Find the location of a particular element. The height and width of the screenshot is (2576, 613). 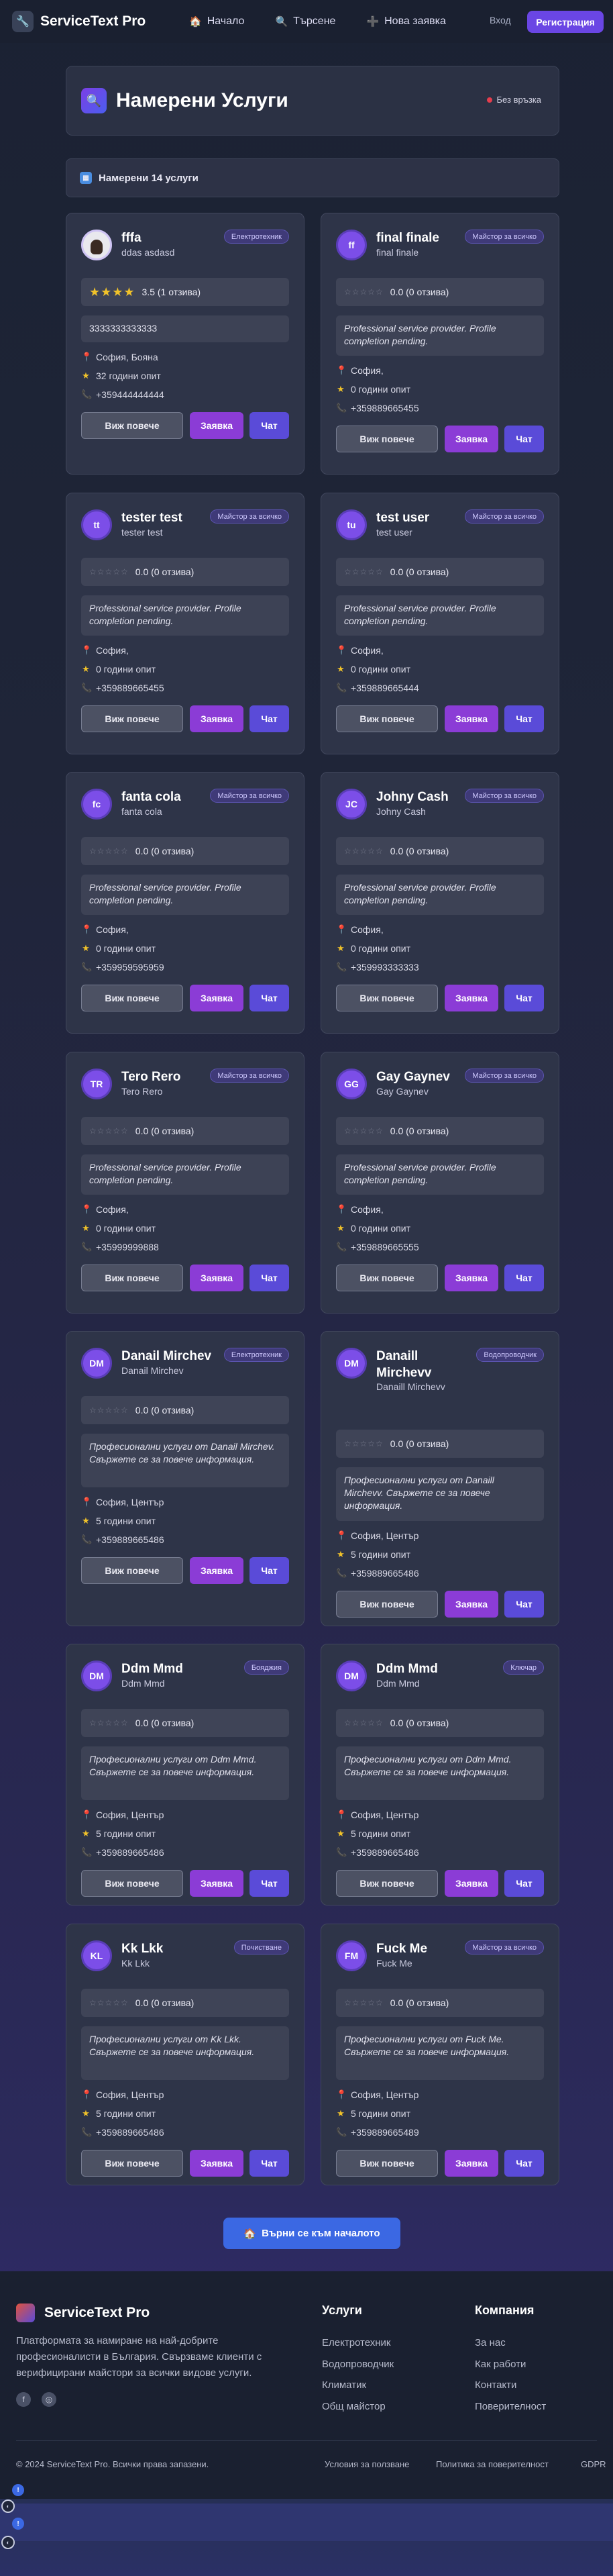

back-to-home-button: 🏠 Върни се към началото is located at coordinates (311, 2233).